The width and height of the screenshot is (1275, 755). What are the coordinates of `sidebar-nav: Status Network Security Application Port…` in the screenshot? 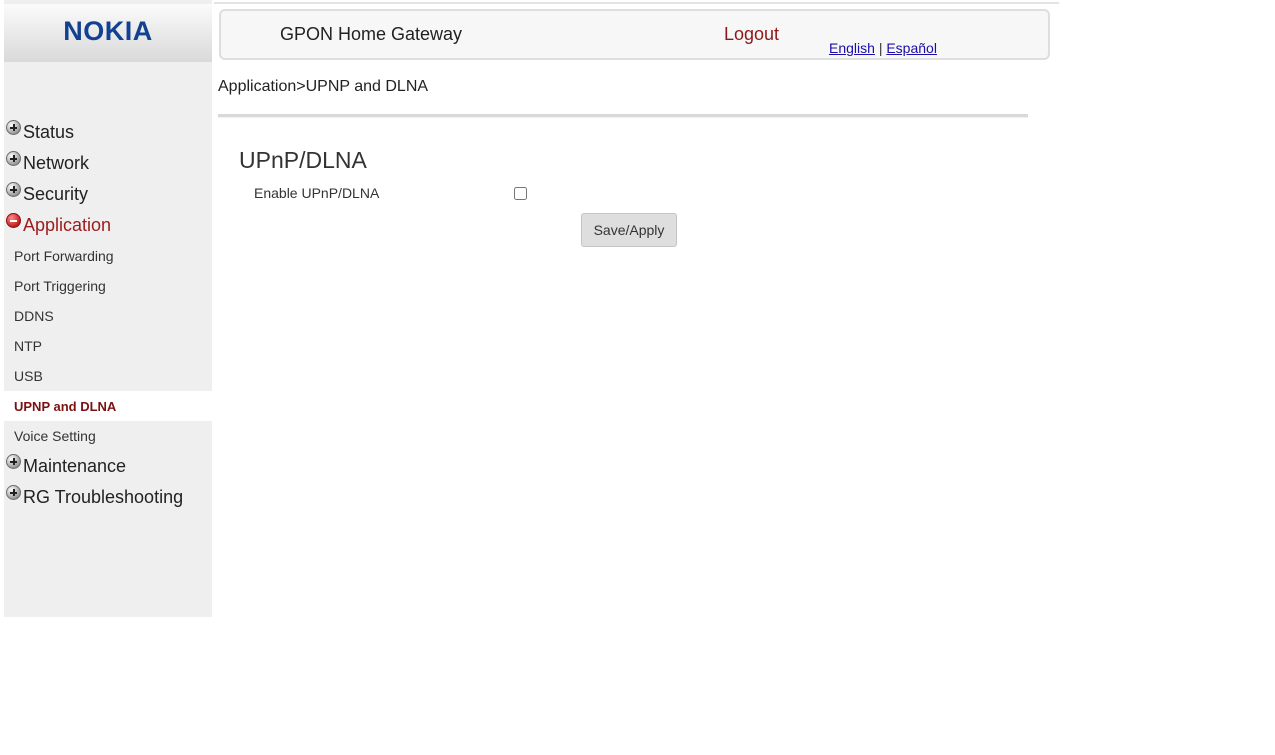 It's located at (108, 315).